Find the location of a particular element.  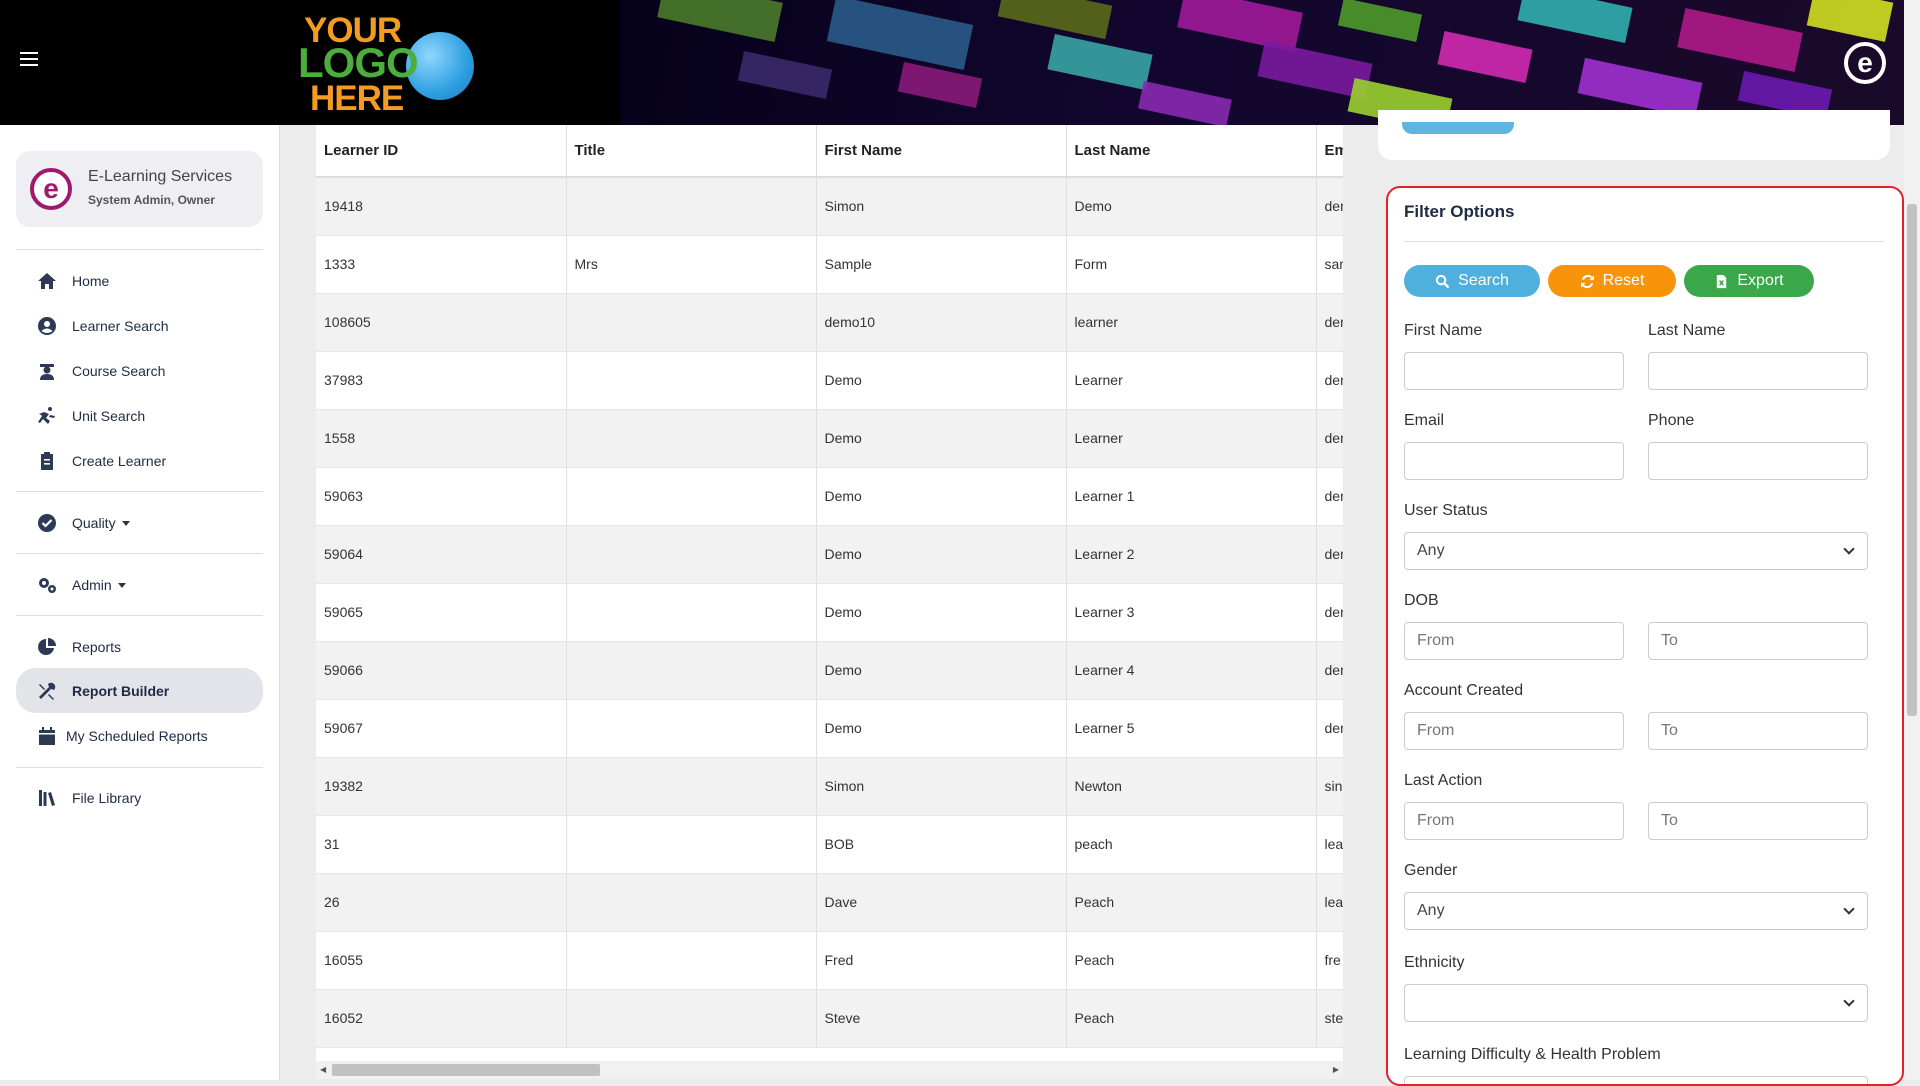

cell-last-name: Learner 5 is located at coordinates (1191, 728).